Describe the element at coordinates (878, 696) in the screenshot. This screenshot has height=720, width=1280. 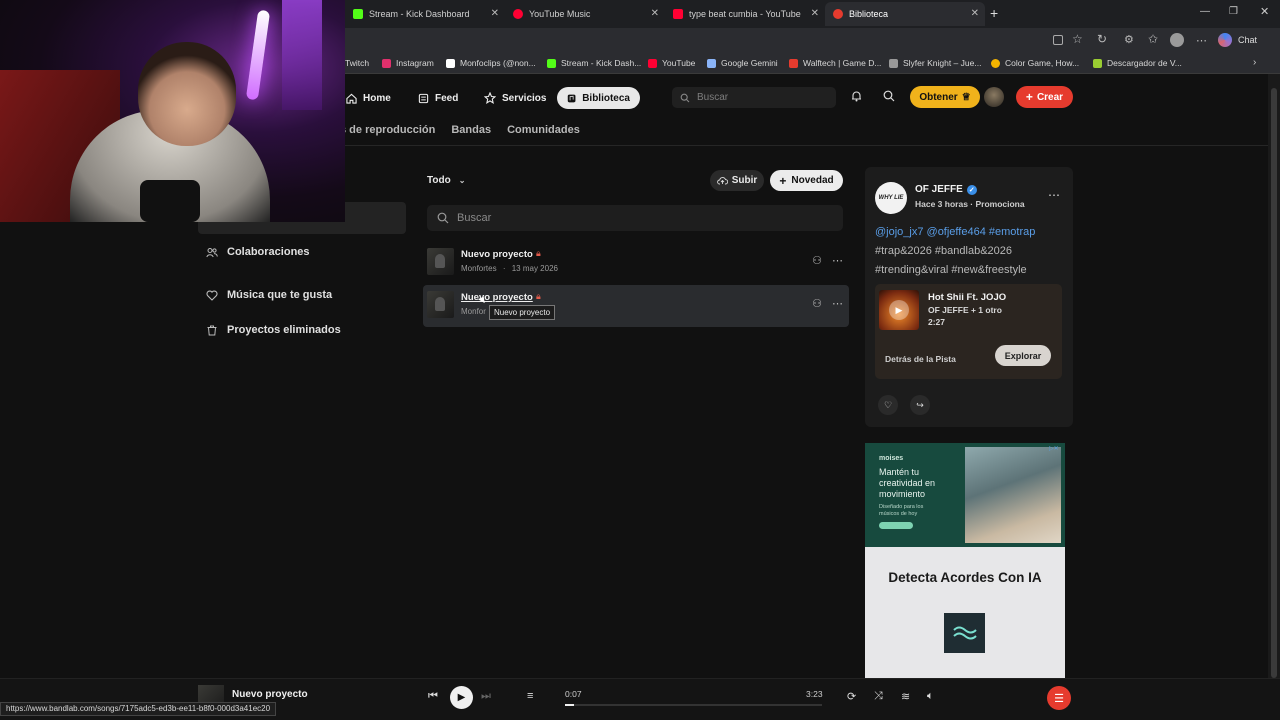
I see `shuffle-icon: ⤨` at that location.